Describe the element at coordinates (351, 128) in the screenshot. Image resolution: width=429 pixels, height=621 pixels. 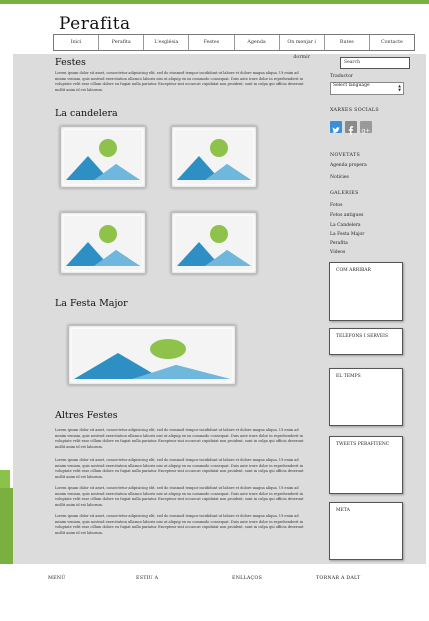
I see `facebook-icon` at that location.